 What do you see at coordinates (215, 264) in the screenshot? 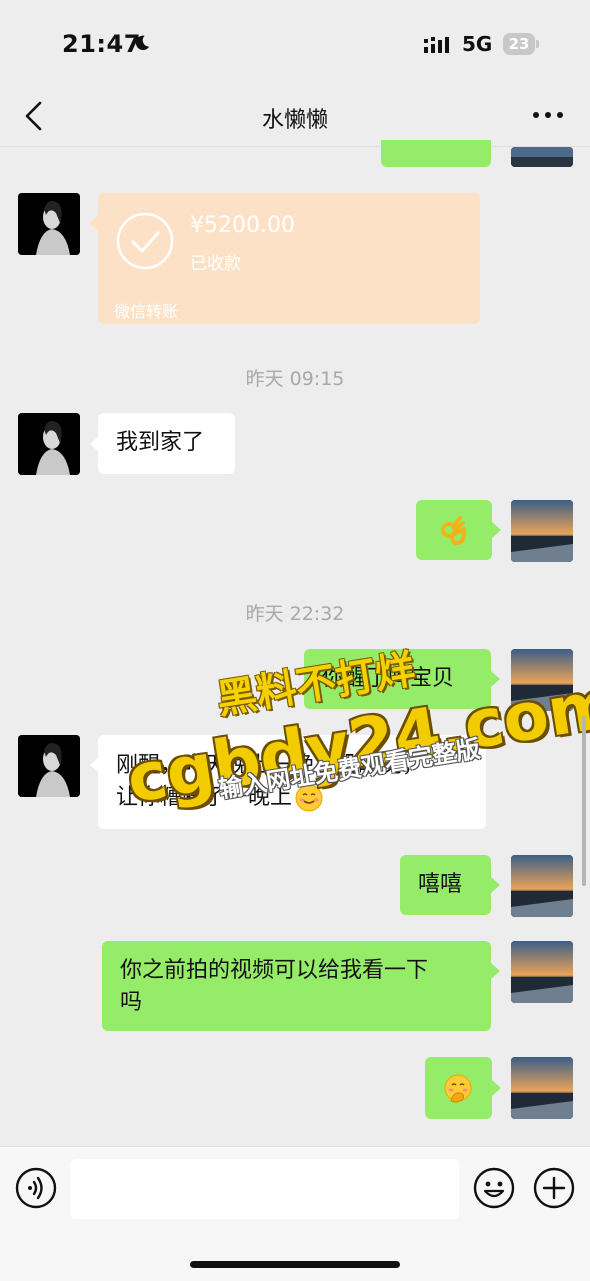
I see `transfer-status: 已收款` at bounding box center [215, 264].